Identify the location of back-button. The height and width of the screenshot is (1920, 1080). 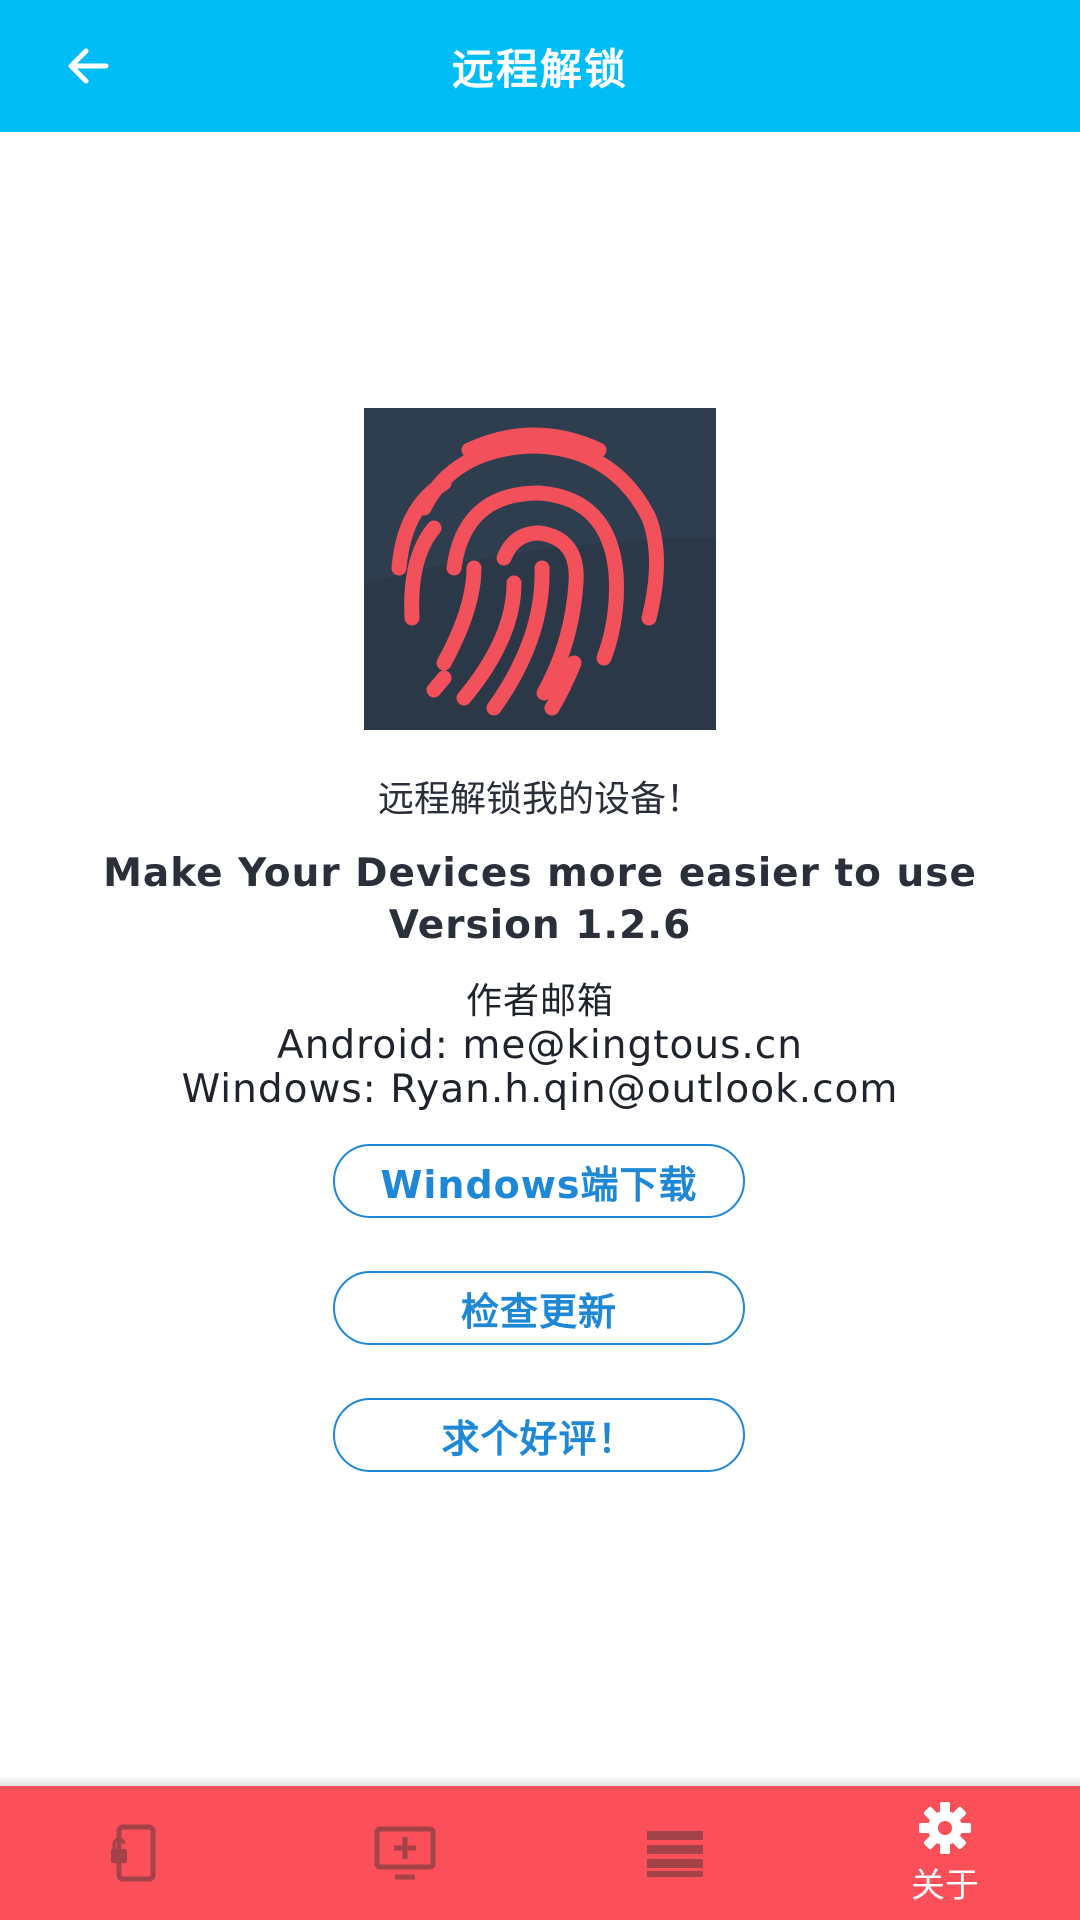
(88, 66).